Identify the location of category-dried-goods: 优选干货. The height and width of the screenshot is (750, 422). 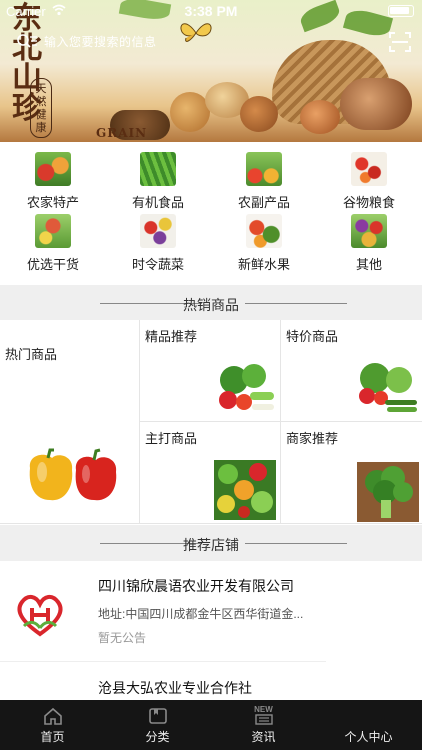
(53, 245).